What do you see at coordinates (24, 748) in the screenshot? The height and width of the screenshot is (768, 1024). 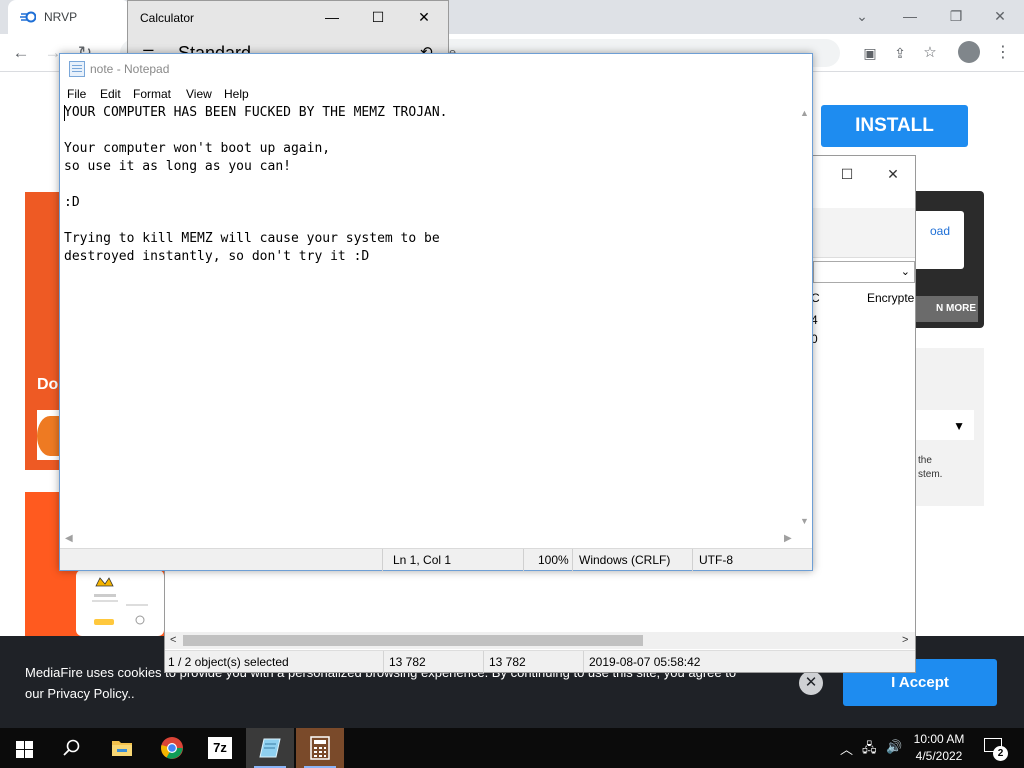 I see `start-button` at bounding box center [24, 748].